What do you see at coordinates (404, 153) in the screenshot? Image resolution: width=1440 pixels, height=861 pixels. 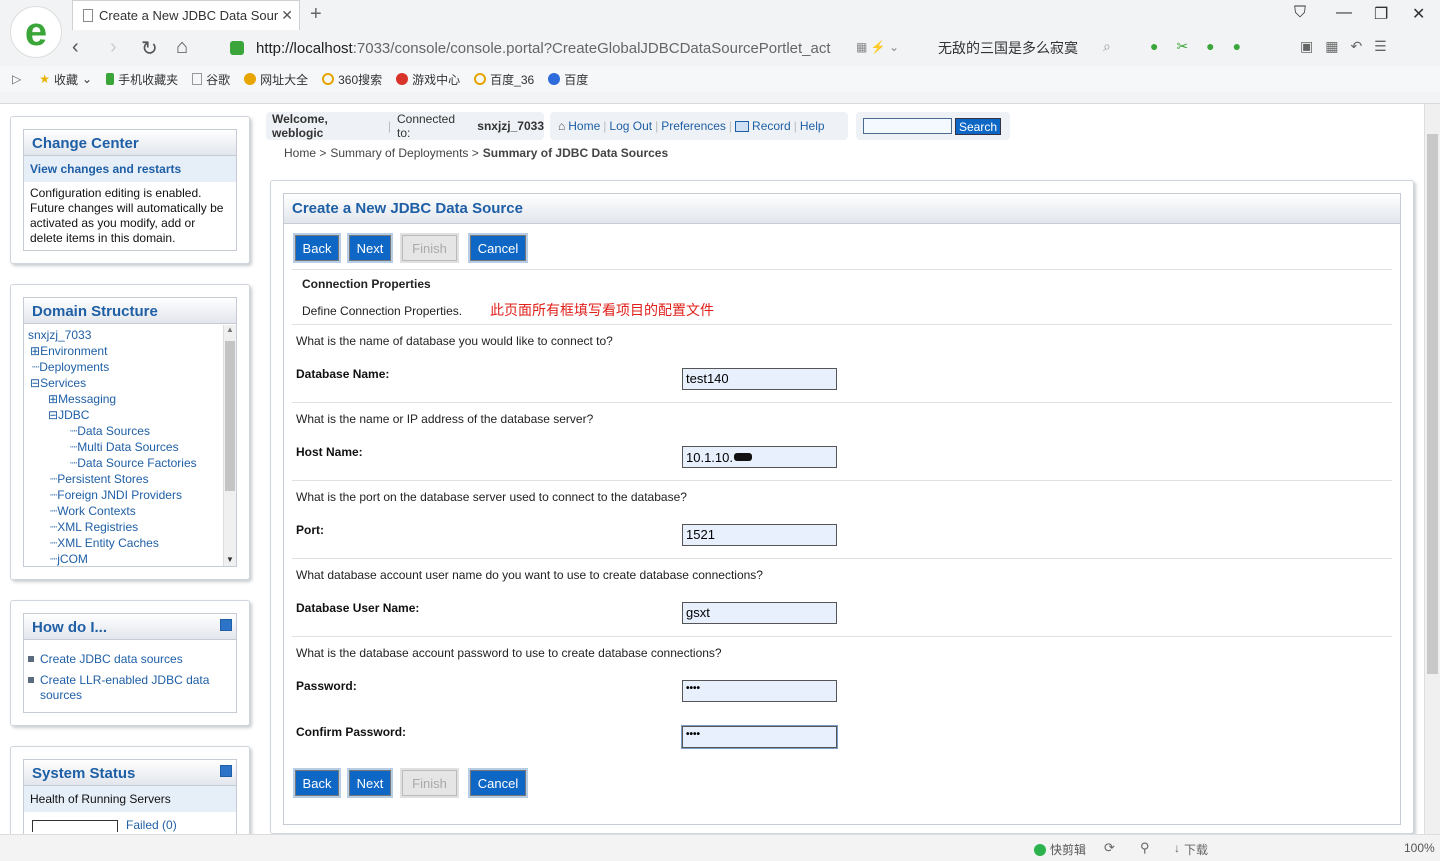 I see `breadcrumb-deployments: Summary of Deployments >` at bounding box center [404, 153].